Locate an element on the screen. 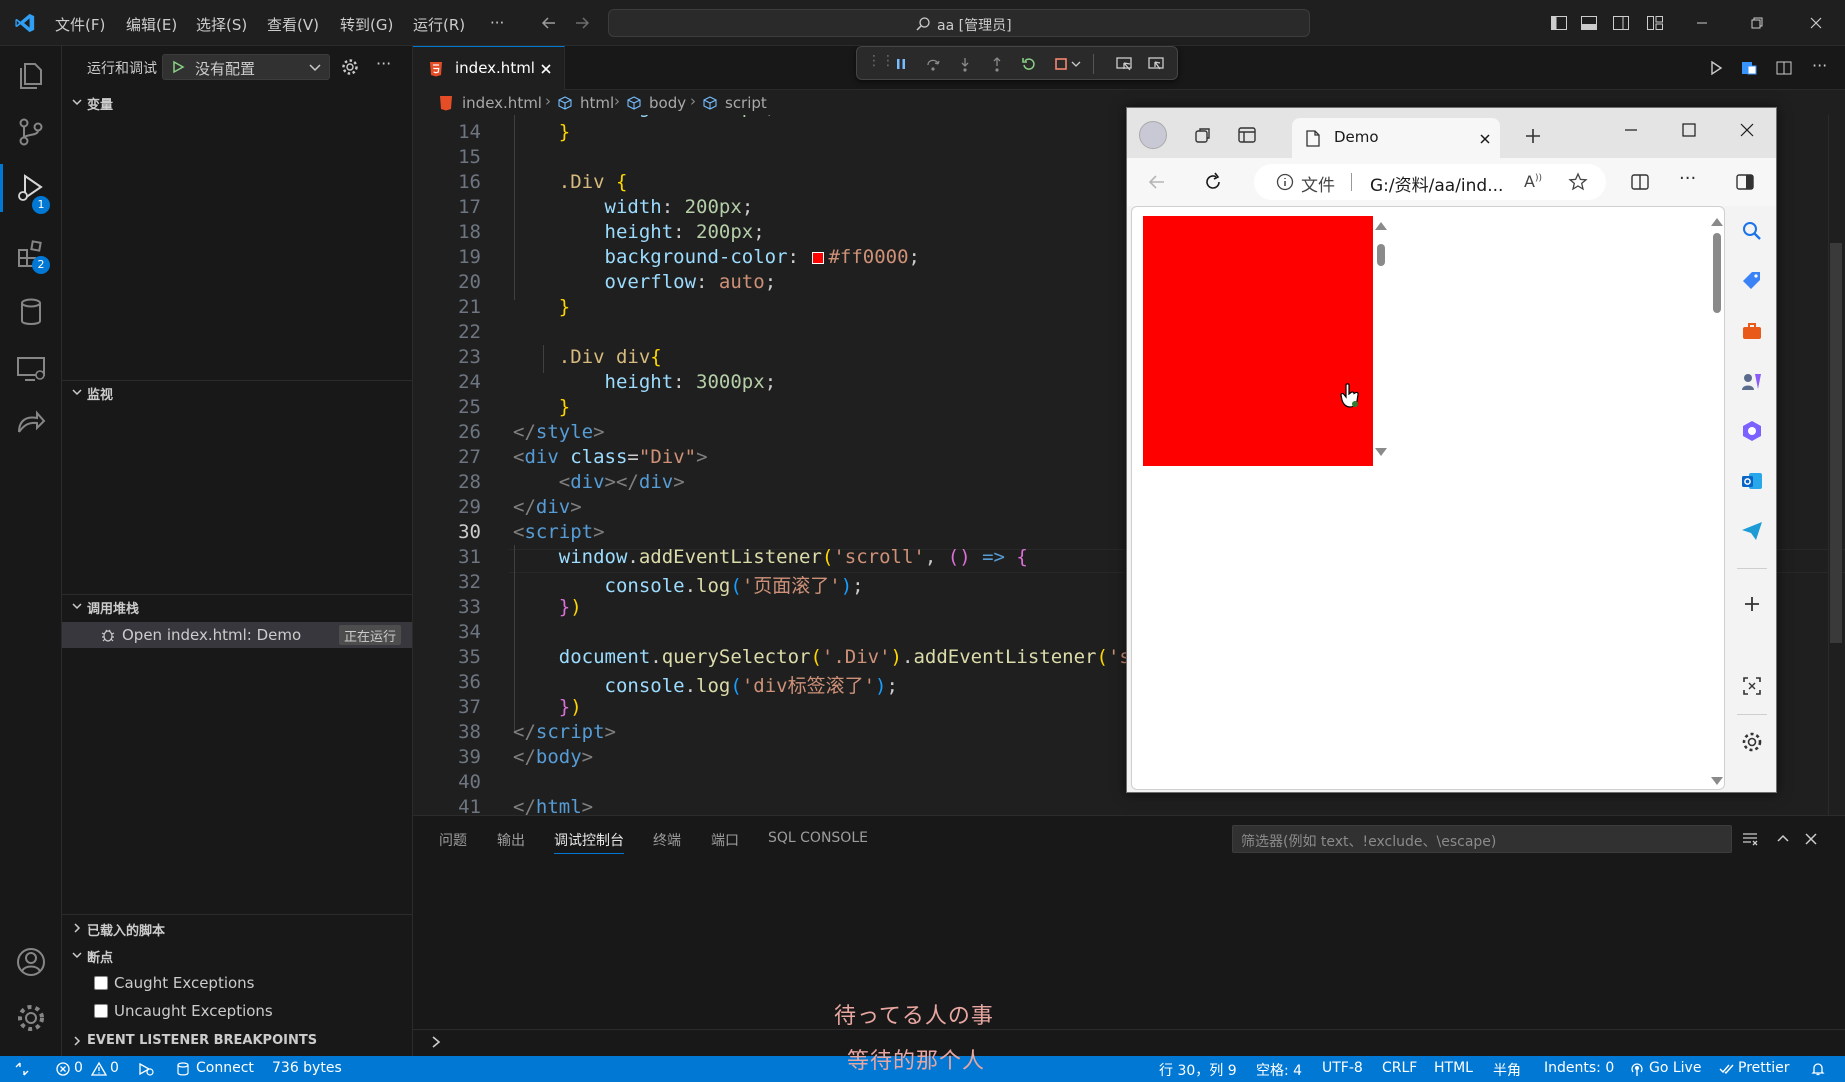  breadcrumb-body: body is located at coordinates (667, 103).